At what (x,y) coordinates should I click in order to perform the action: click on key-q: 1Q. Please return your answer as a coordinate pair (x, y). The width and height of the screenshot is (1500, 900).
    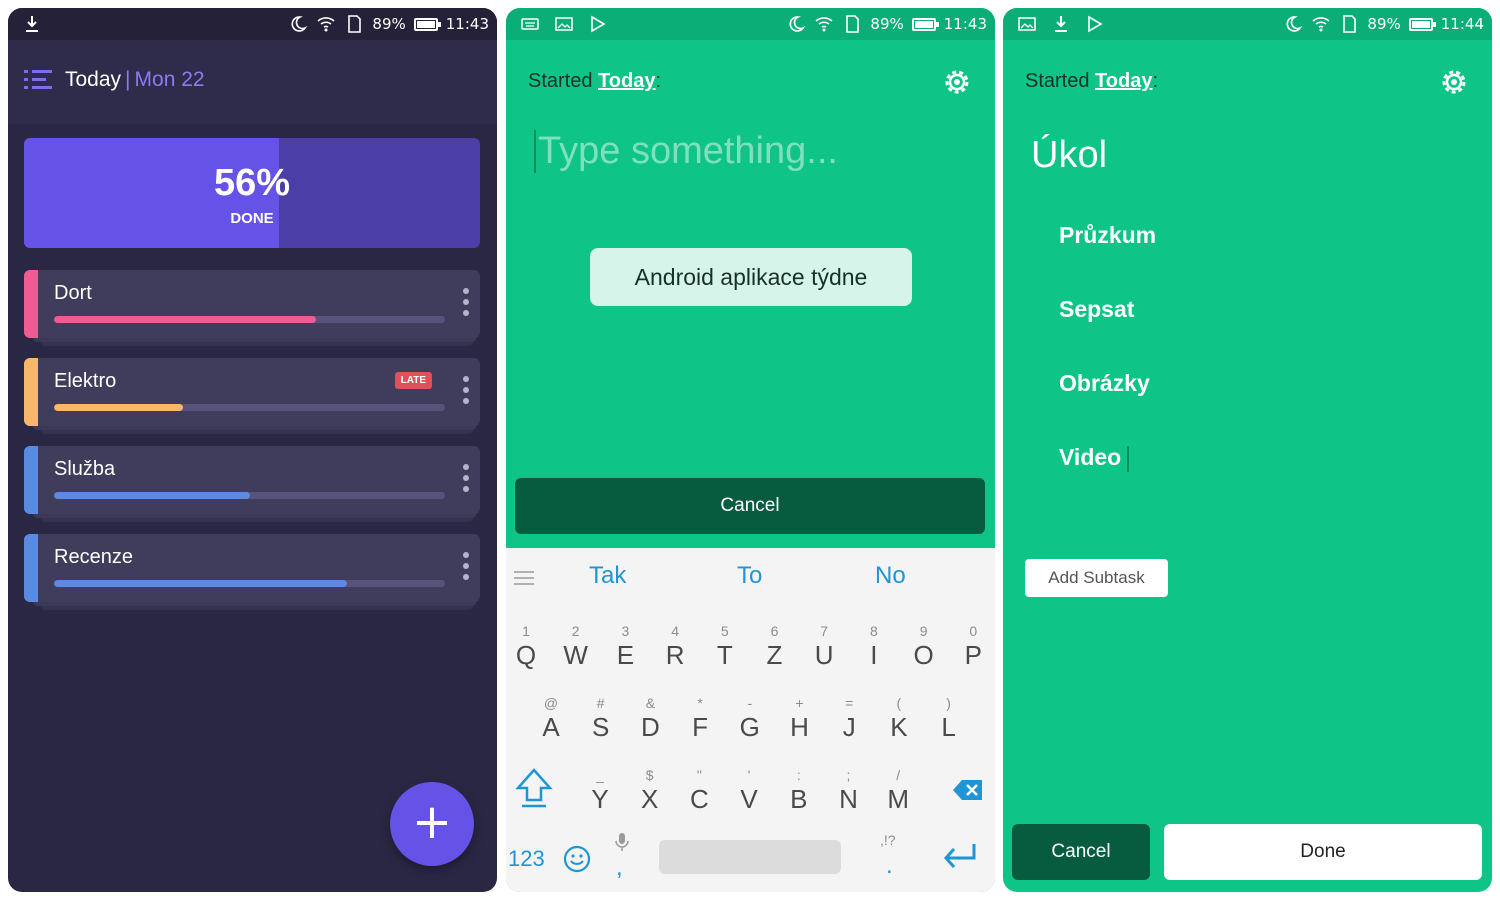
    Looking at the image, I should click on (527, 652).